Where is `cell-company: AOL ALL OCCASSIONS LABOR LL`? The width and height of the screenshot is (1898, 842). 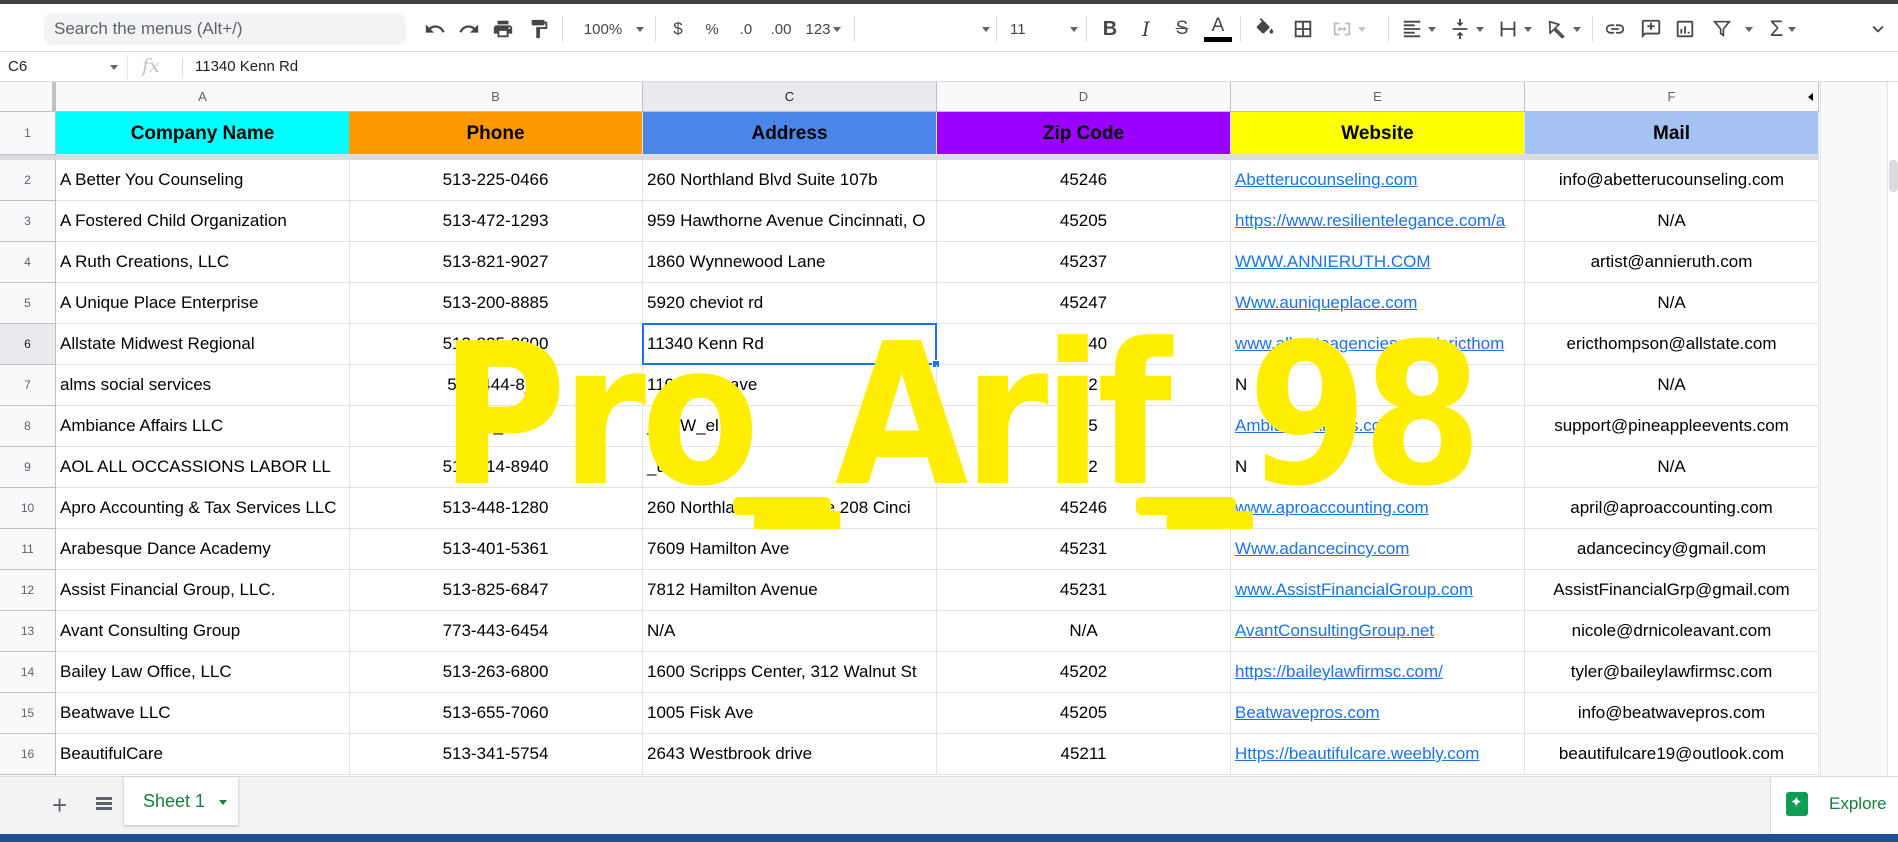
cell-company: AOL ALL OCCASSIONS LABOR LL is located at coordinates (203, 467).